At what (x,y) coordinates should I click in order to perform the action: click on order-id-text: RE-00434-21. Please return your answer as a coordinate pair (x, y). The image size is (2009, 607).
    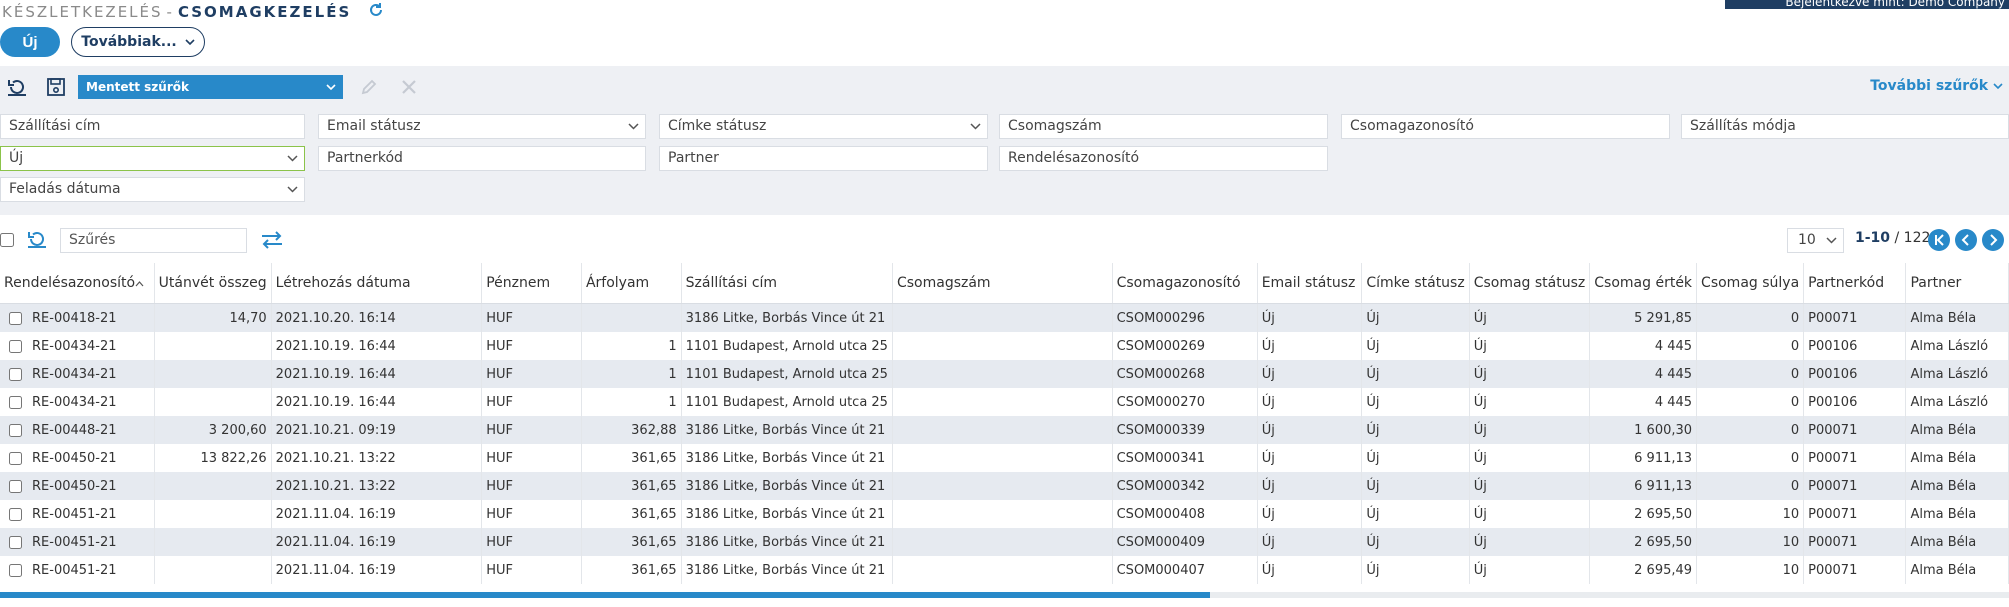
    Looking at the image, I should click on (74, 346).